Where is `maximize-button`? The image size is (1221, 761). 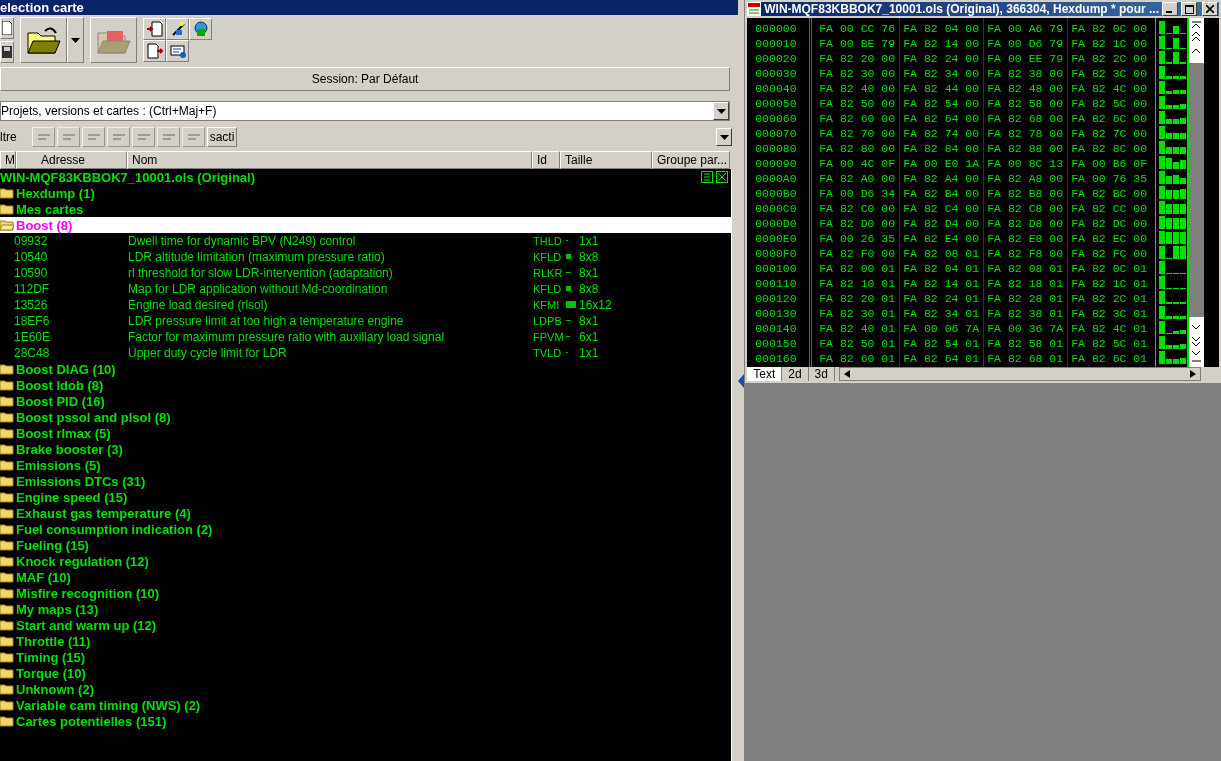
maximize-button is located at coordinates (1189, 9).